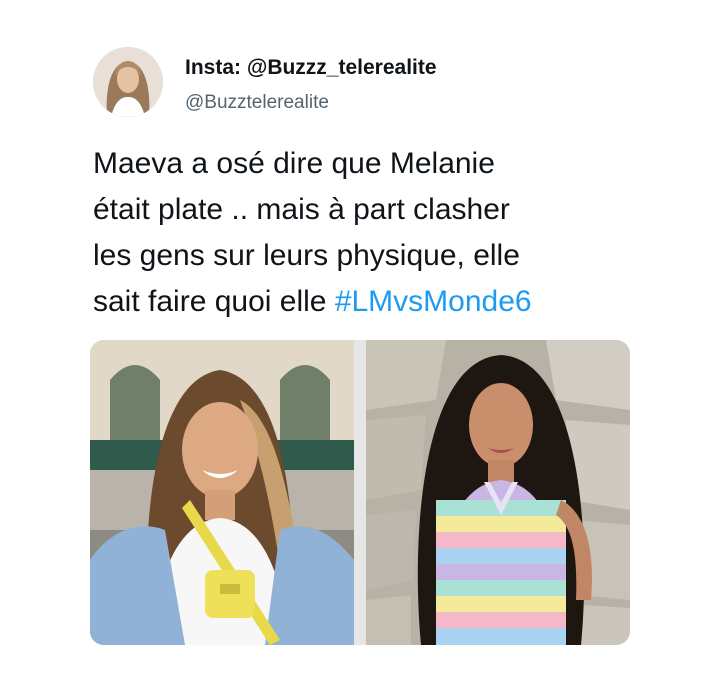 This screenshot has width=716, height=695. I want to click on tweet-text-line: les gens sur leurs physique, elle, so click(306, 255).